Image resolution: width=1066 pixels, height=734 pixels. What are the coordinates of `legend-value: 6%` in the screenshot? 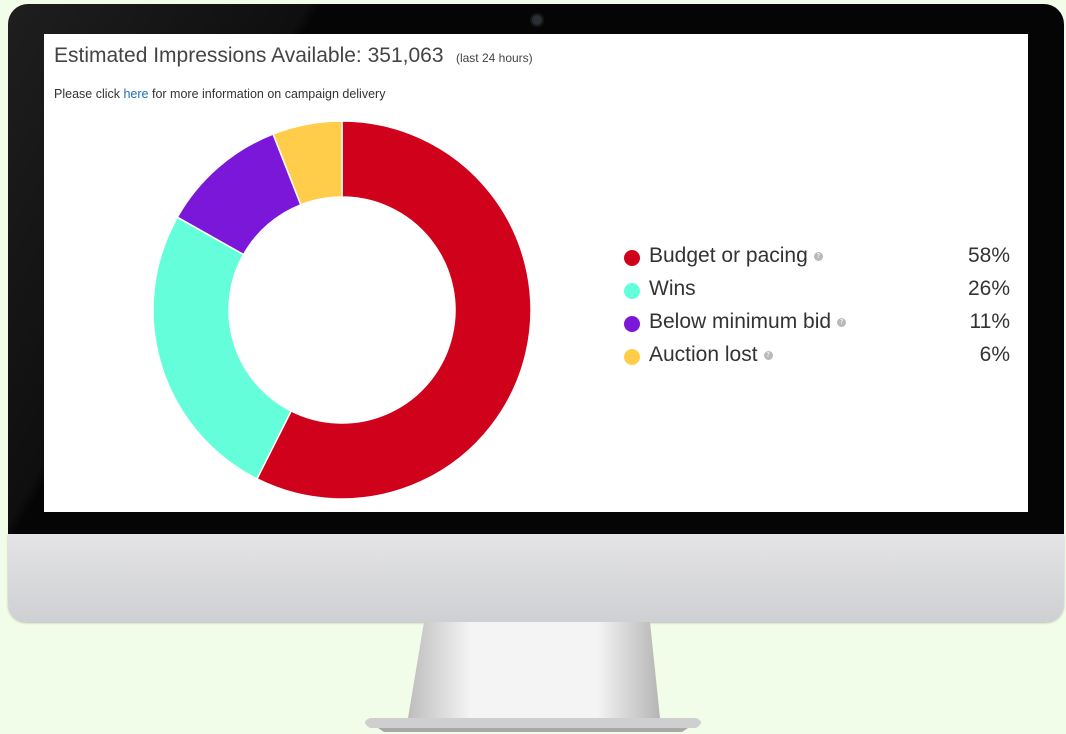 It's located at (994, 354).